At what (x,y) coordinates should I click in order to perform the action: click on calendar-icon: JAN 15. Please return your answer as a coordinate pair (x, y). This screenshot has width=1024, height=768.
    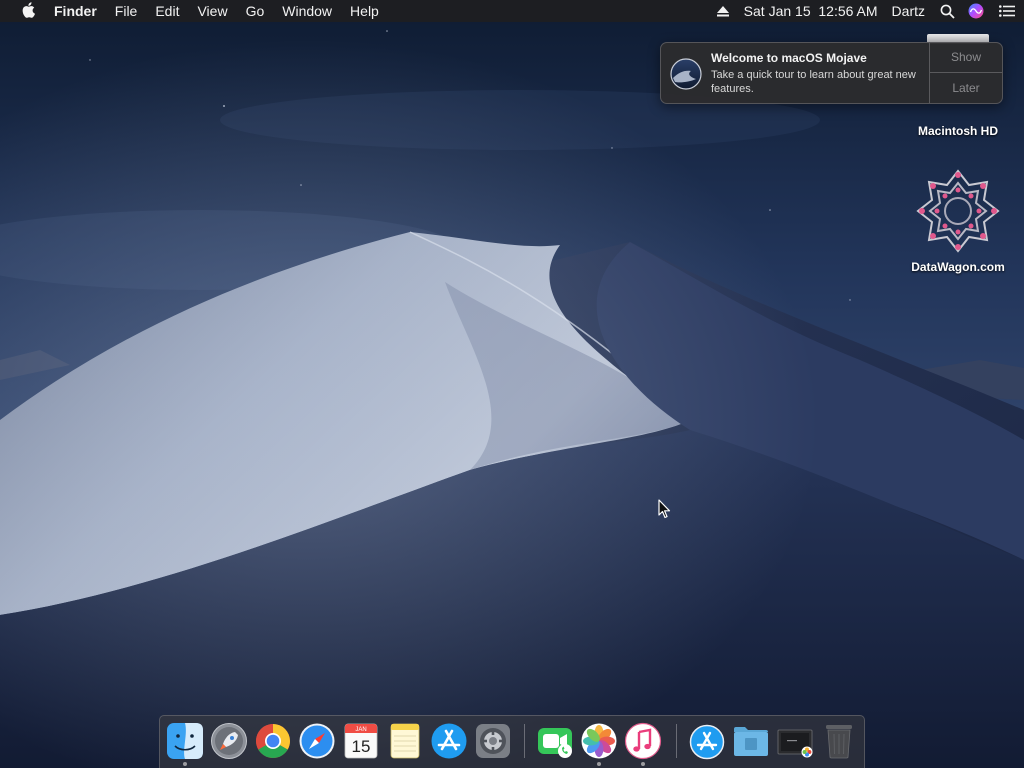
    Looking at the image, I should click on (361, 741).